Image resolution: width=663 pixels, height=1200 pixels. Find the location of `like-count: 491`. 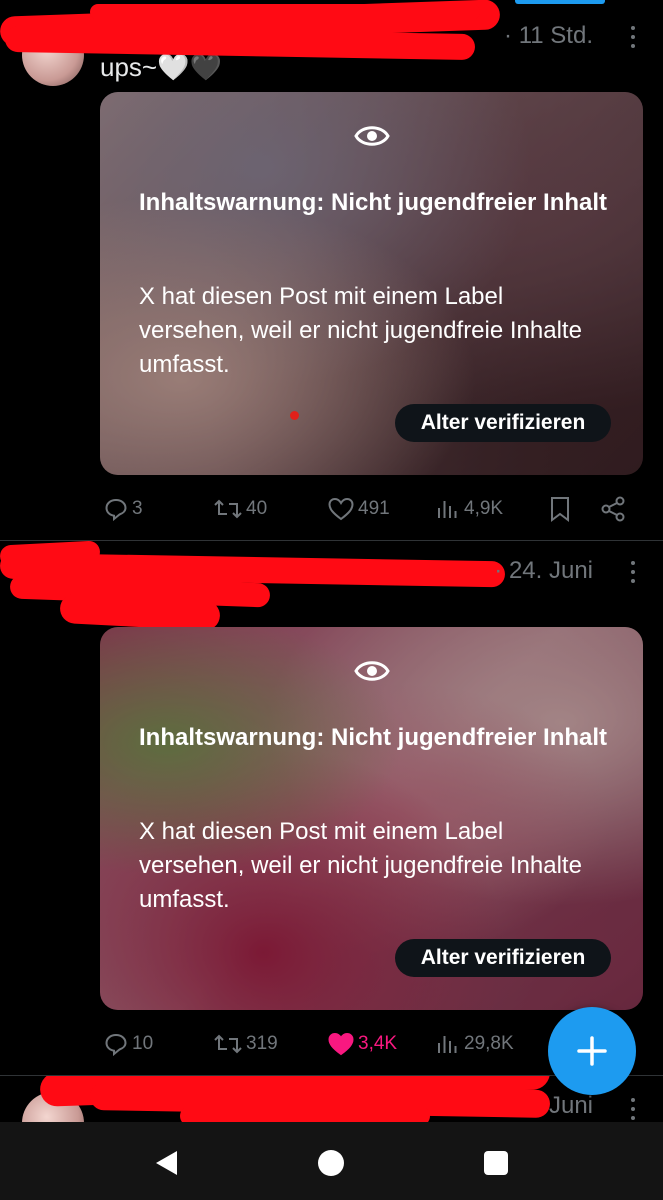

like-count: 491 is located at coordinates (374, 508).